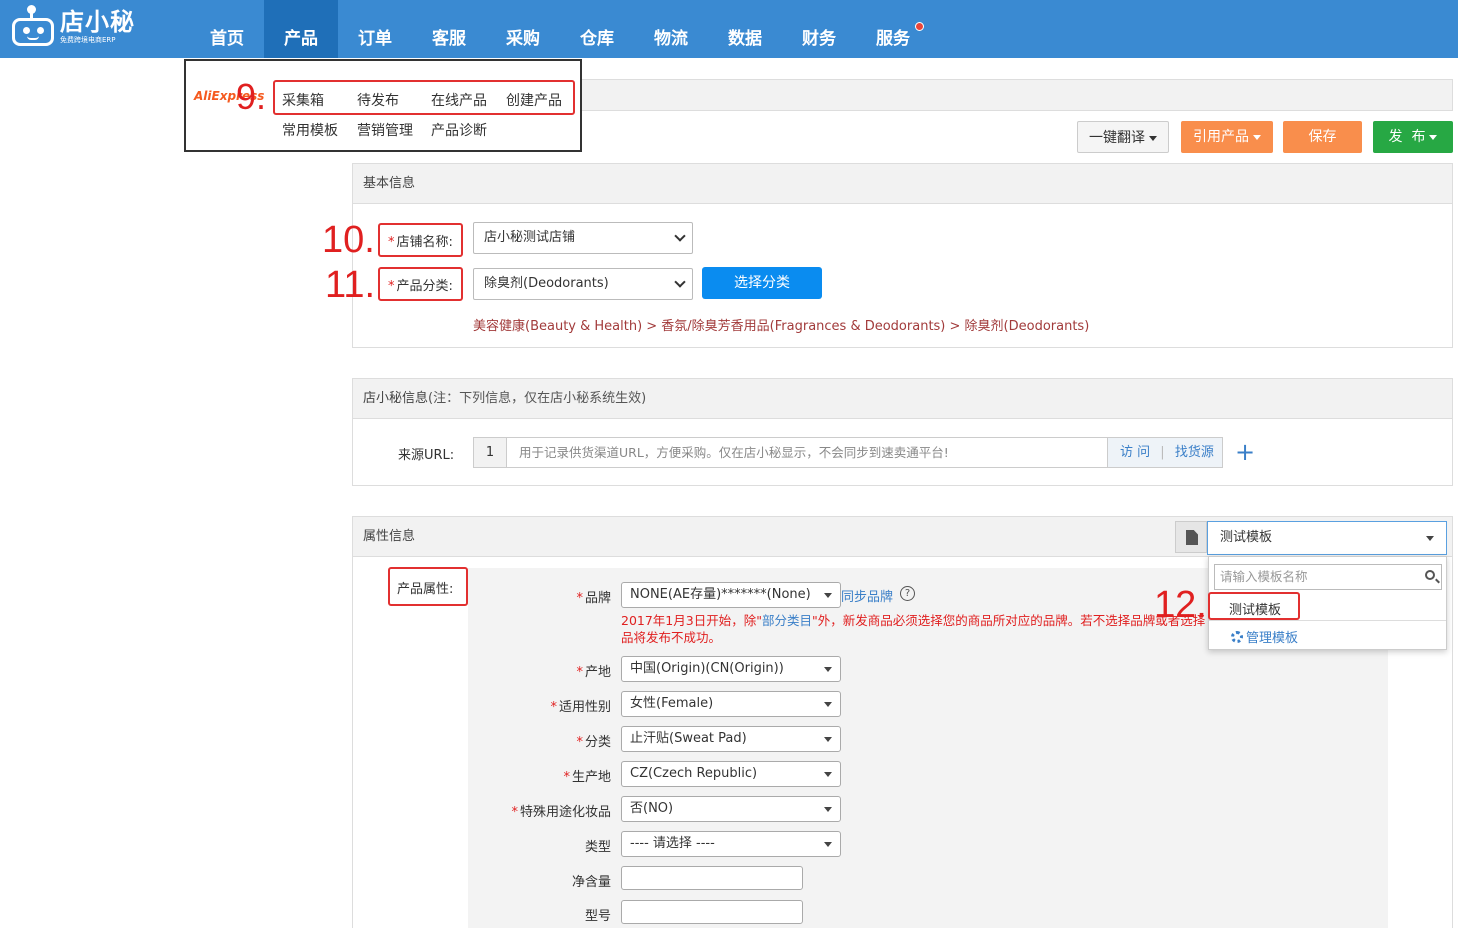 The height and width of the screenshot is (928, 1458). I want to click on publish-button: 发 布, so click(1413, 137).